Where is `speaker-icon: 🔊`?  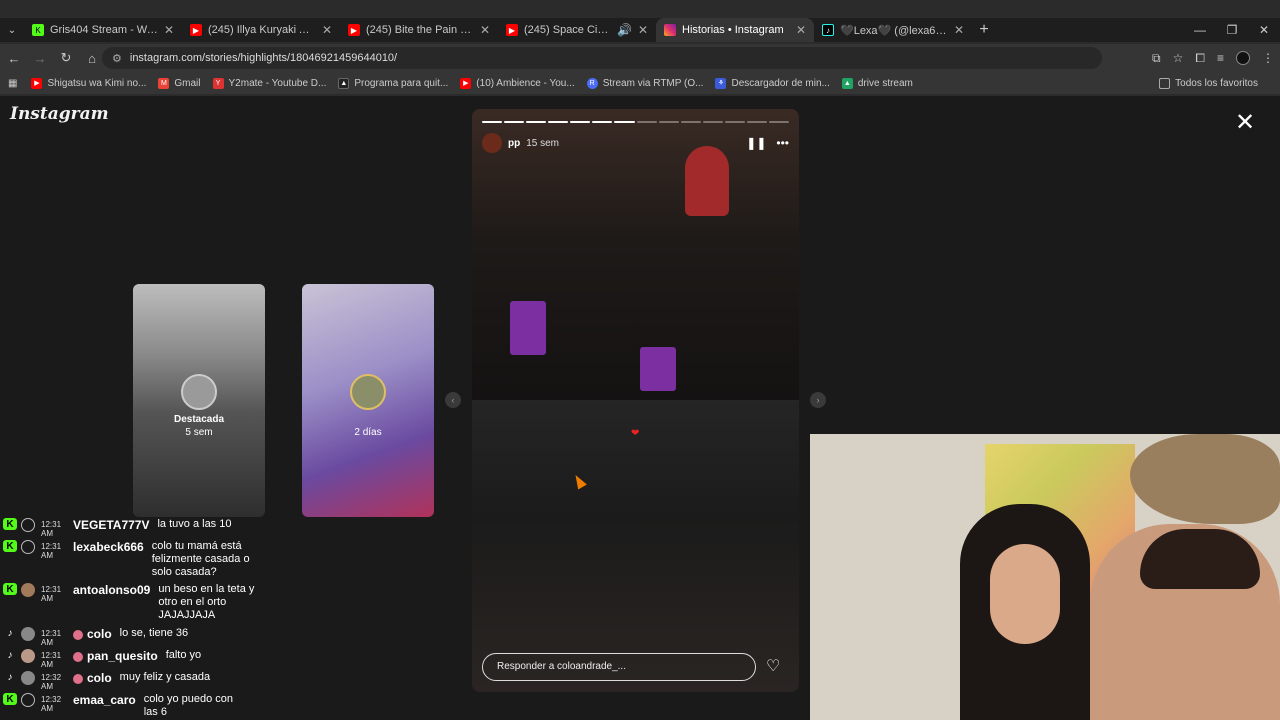
speaker-icon: 🔊 is located at coordinates (624, 30).